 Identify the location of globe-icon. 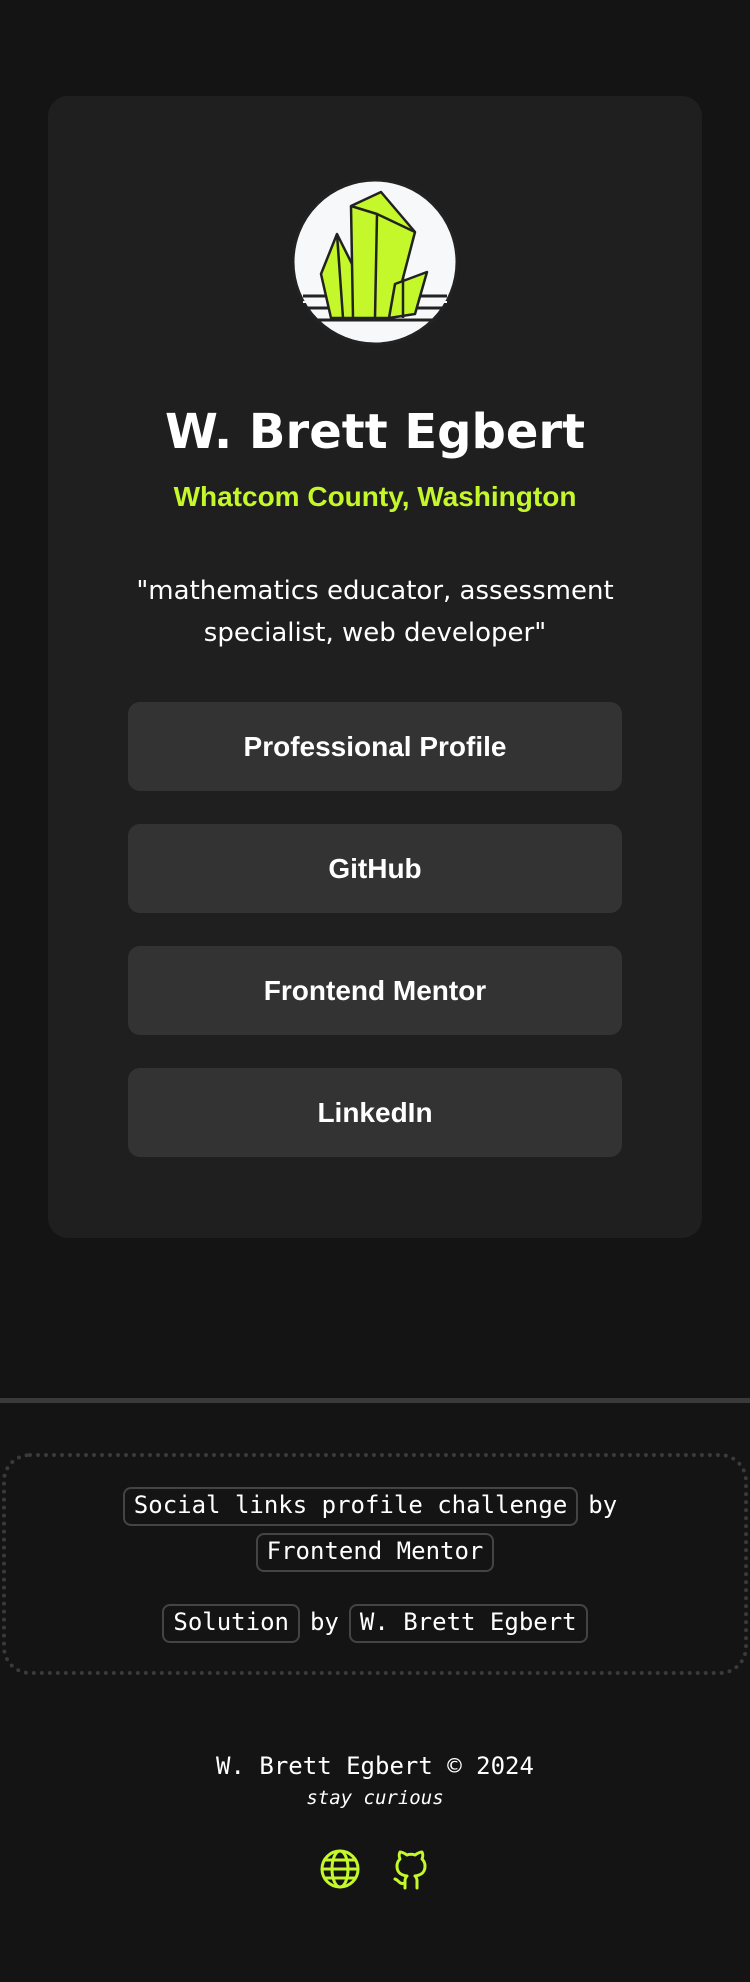
(340, 1869).